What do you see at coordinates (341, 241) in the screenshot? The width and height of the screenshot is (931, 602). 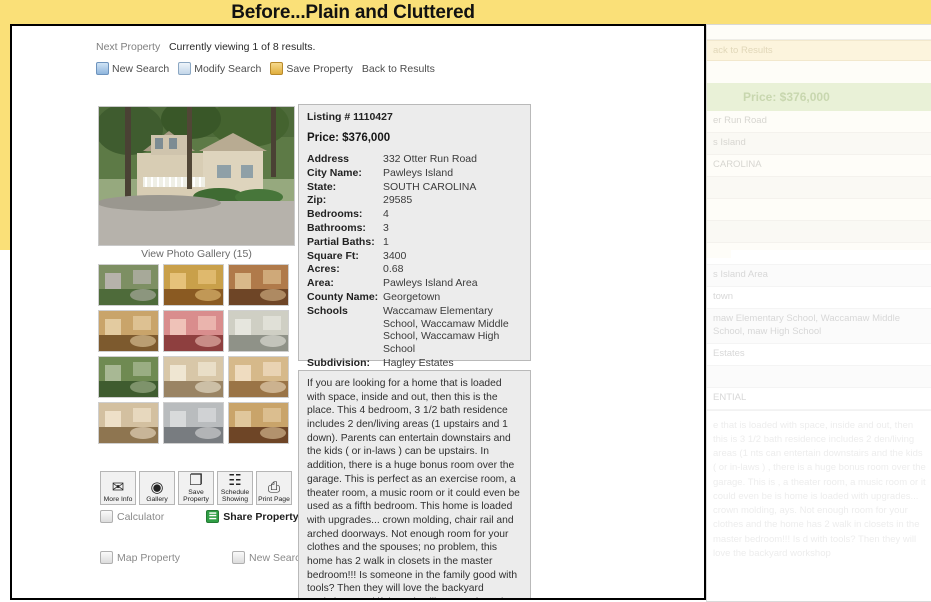 I see `listing-field-key: Partial Baths:` at bounding box center [341, 241].